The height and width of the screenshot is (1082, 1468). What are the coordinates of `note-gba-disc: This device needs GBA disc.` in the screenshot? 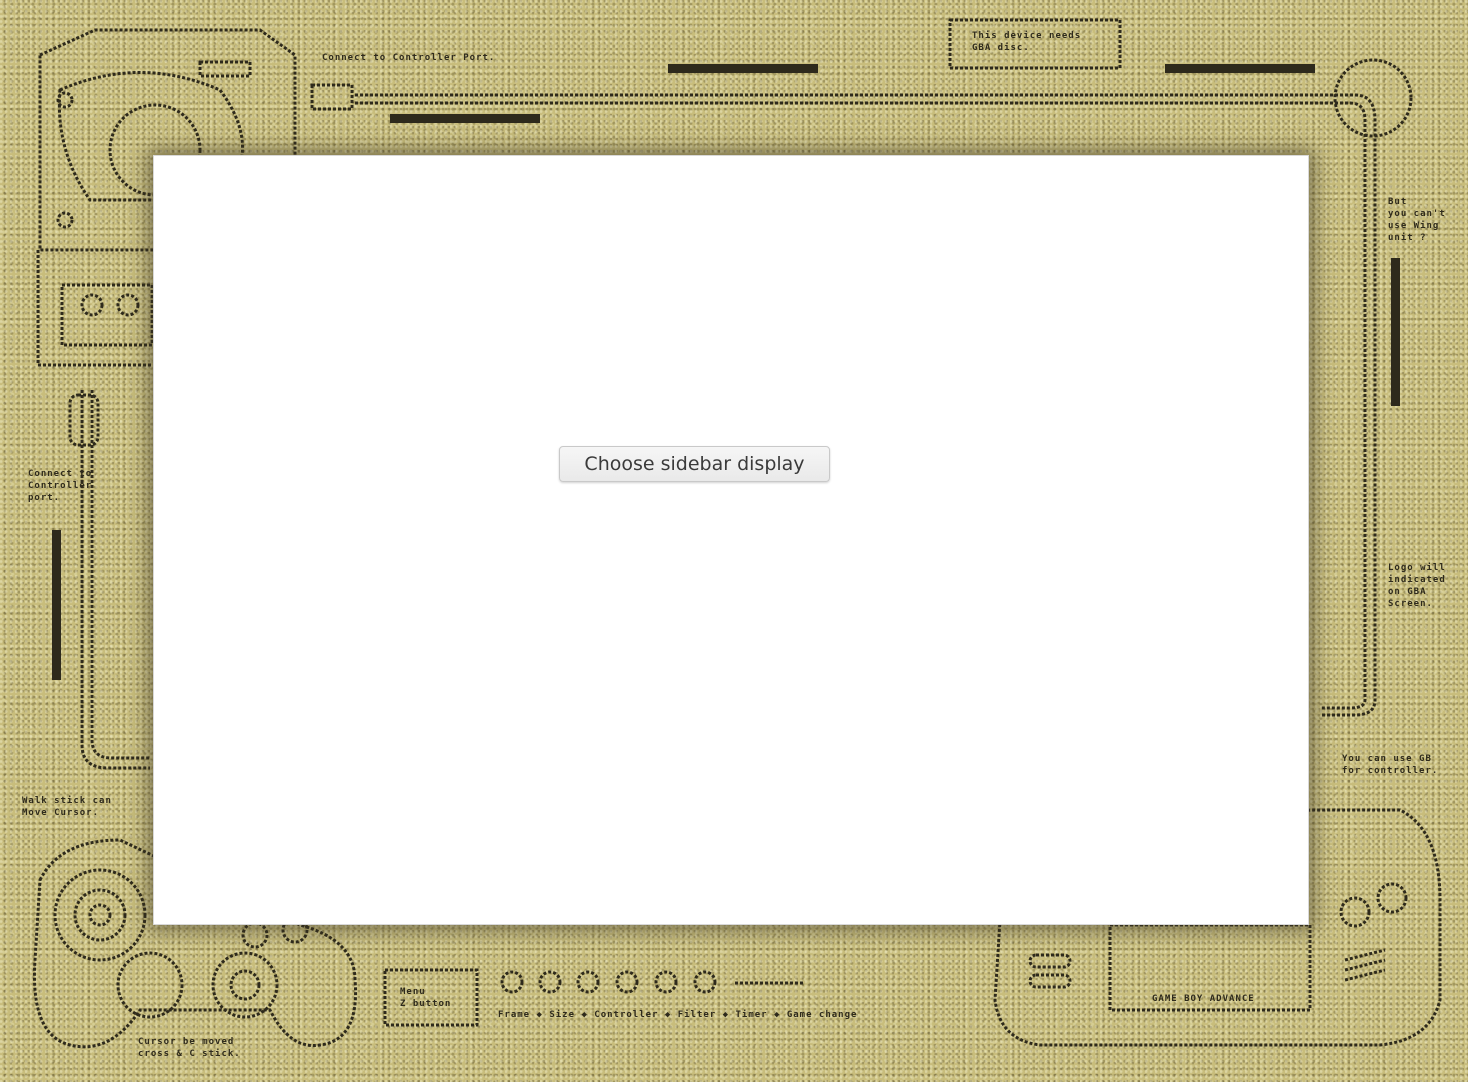 It's located at (1027, 42).